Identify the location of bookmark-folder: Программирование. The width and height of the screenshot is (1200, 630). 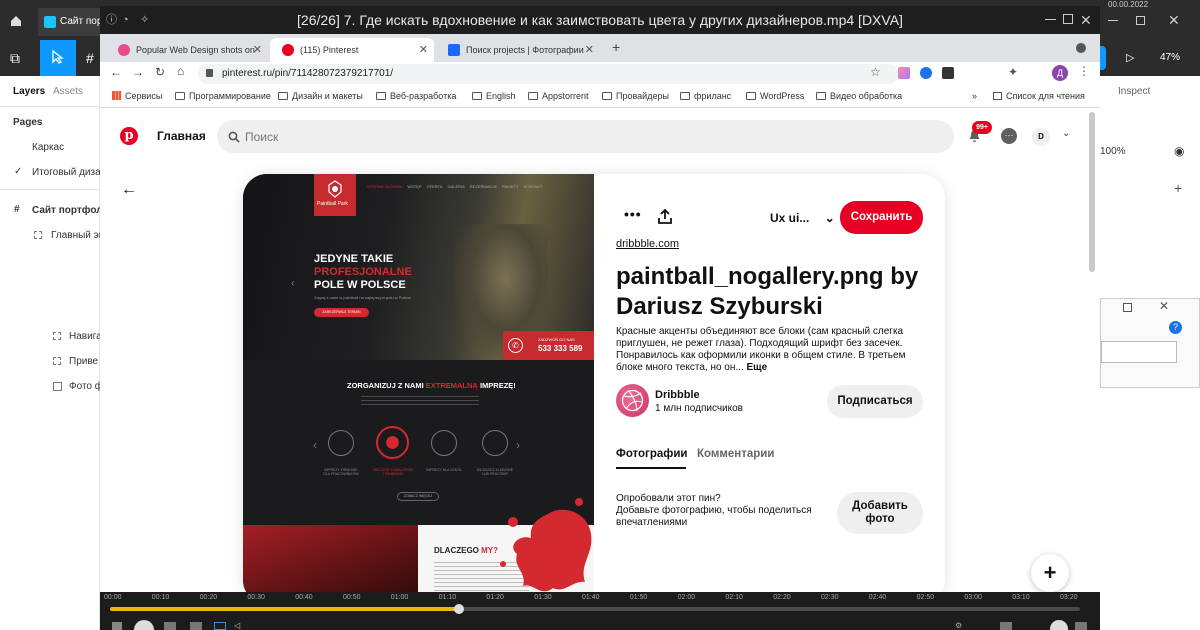
(223, 96).